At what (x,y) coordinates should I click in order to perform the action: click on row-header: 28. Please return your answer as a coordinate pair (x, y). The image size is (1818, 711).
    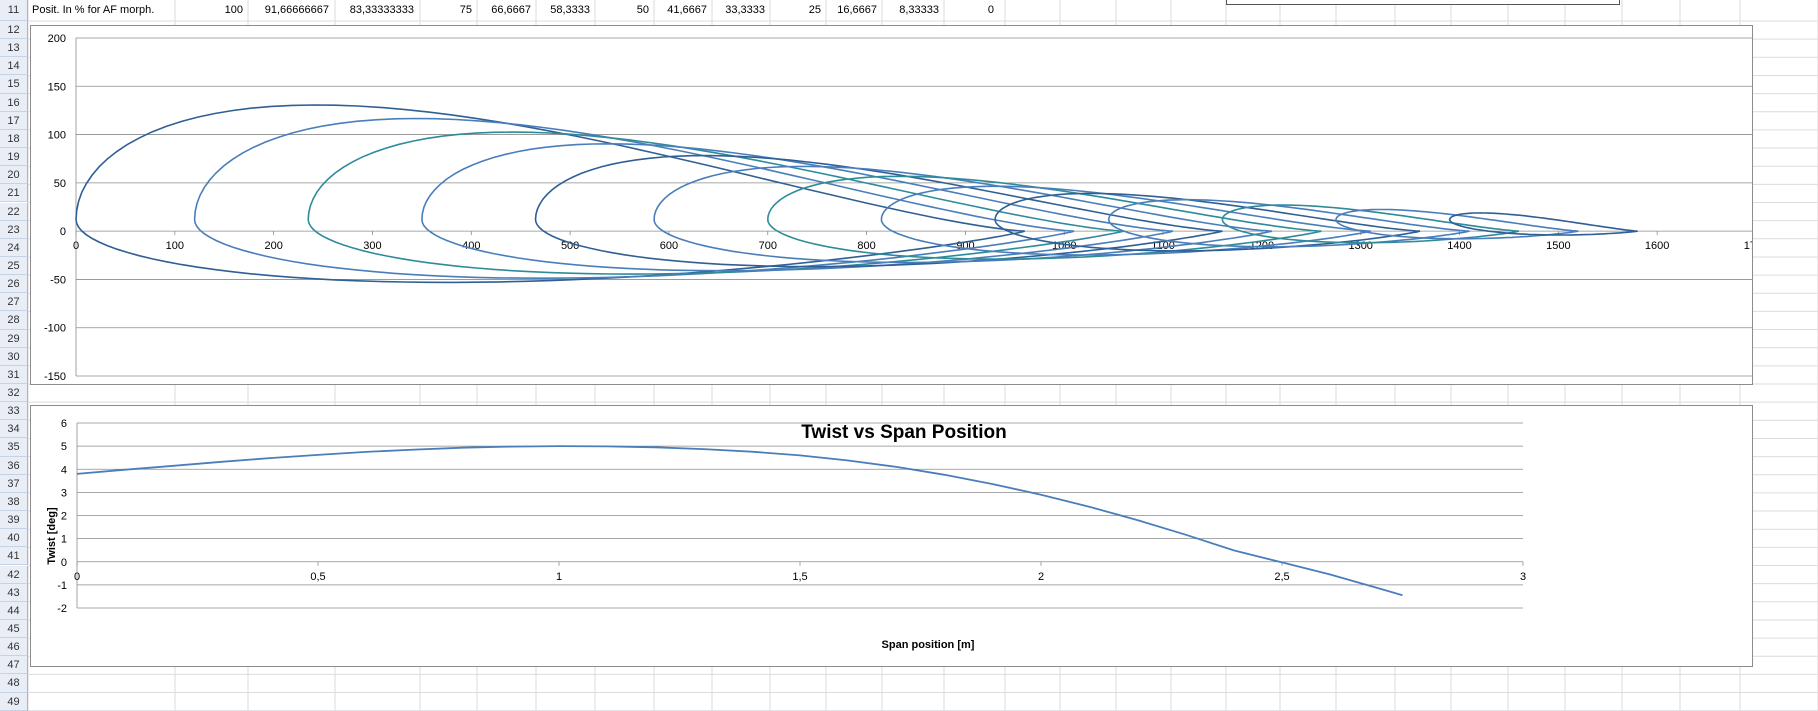
    Looking at the image, I should click on (14, 320).